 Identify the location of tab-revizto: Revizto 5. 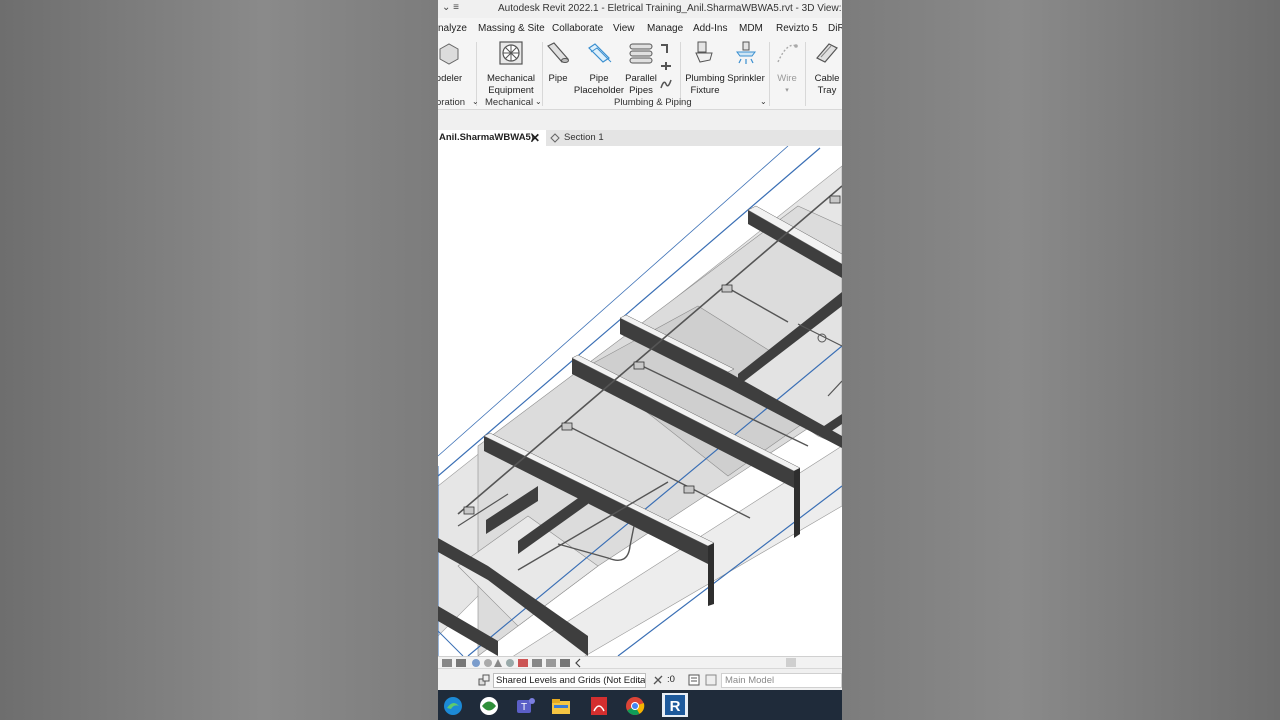
(797, 28).